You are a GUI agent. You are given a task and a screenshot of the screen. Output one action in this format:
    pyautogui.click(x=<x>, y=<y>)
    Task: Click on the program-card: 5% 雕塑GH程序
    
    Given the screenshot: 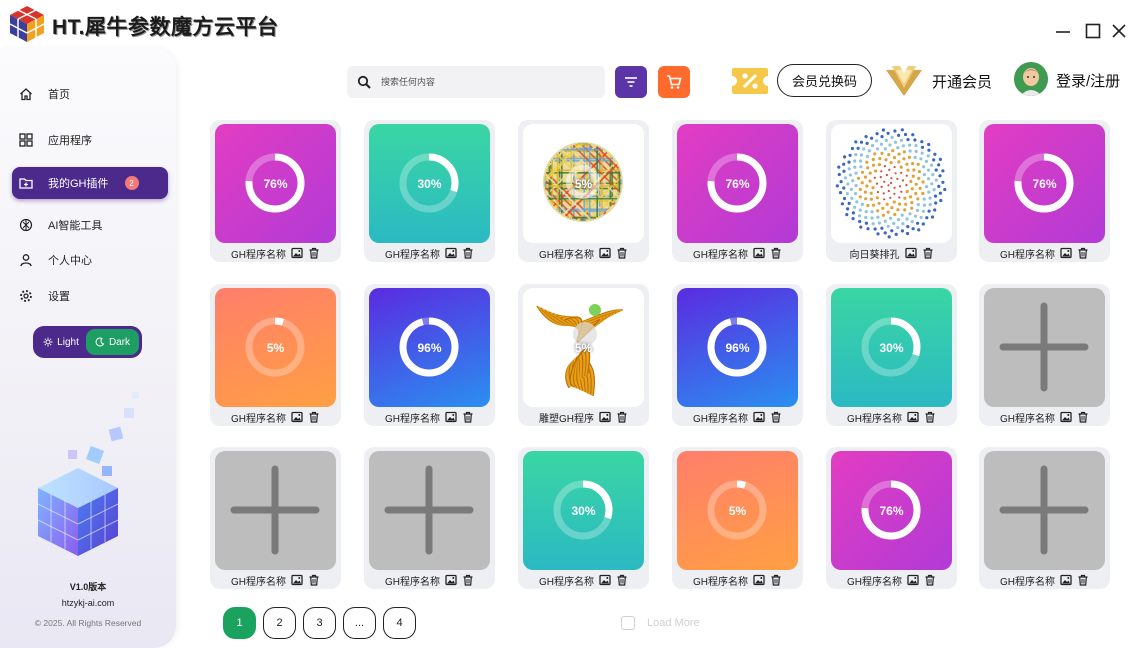 What is the action you would take?
    pyautogui.click(x=583, y=355)
    